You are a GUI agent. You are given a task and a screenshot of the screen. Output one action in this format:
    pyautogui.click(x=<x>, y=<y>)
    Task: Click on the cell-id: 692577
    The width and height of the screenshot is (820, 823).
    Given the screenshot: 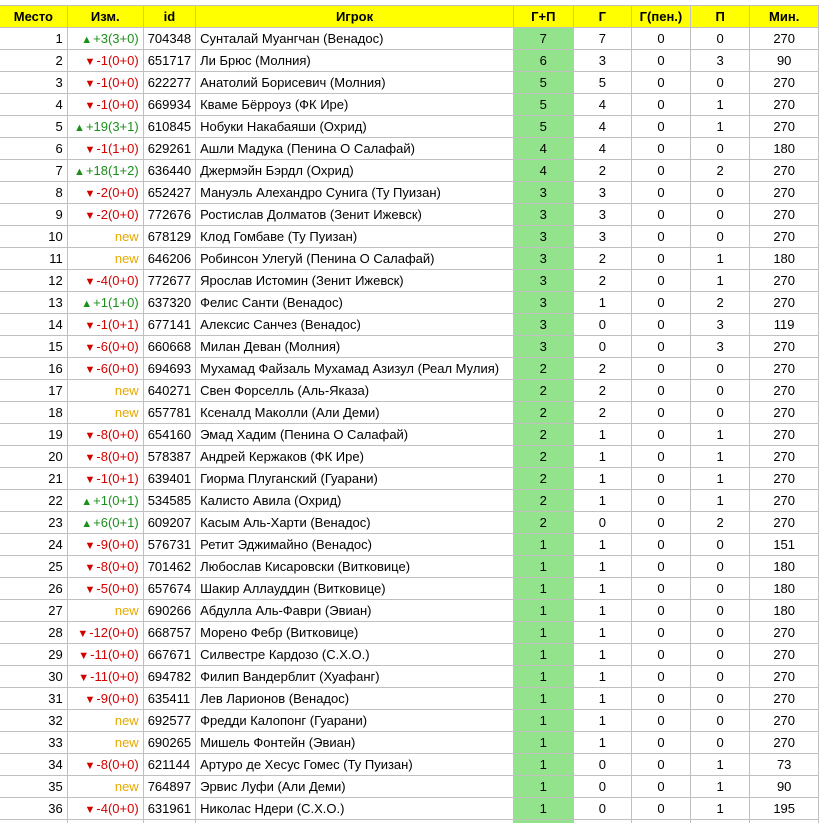 What is the action you would take?
    pyautogui.click(x=169, y=720)
    